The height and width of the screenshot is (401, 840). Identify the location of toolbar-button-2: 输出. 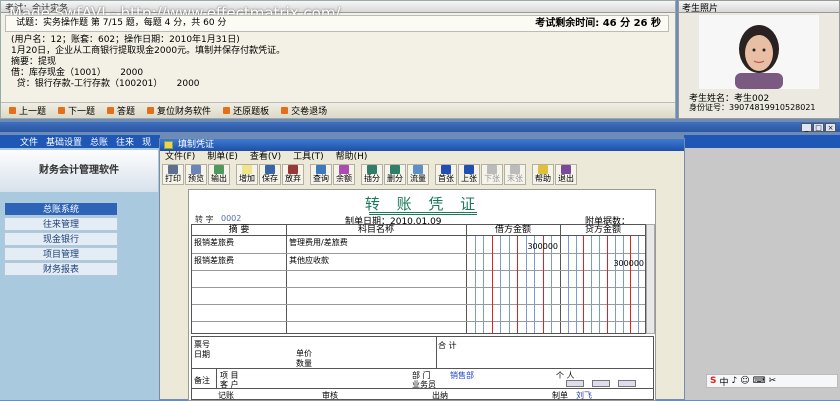
(219, 174).